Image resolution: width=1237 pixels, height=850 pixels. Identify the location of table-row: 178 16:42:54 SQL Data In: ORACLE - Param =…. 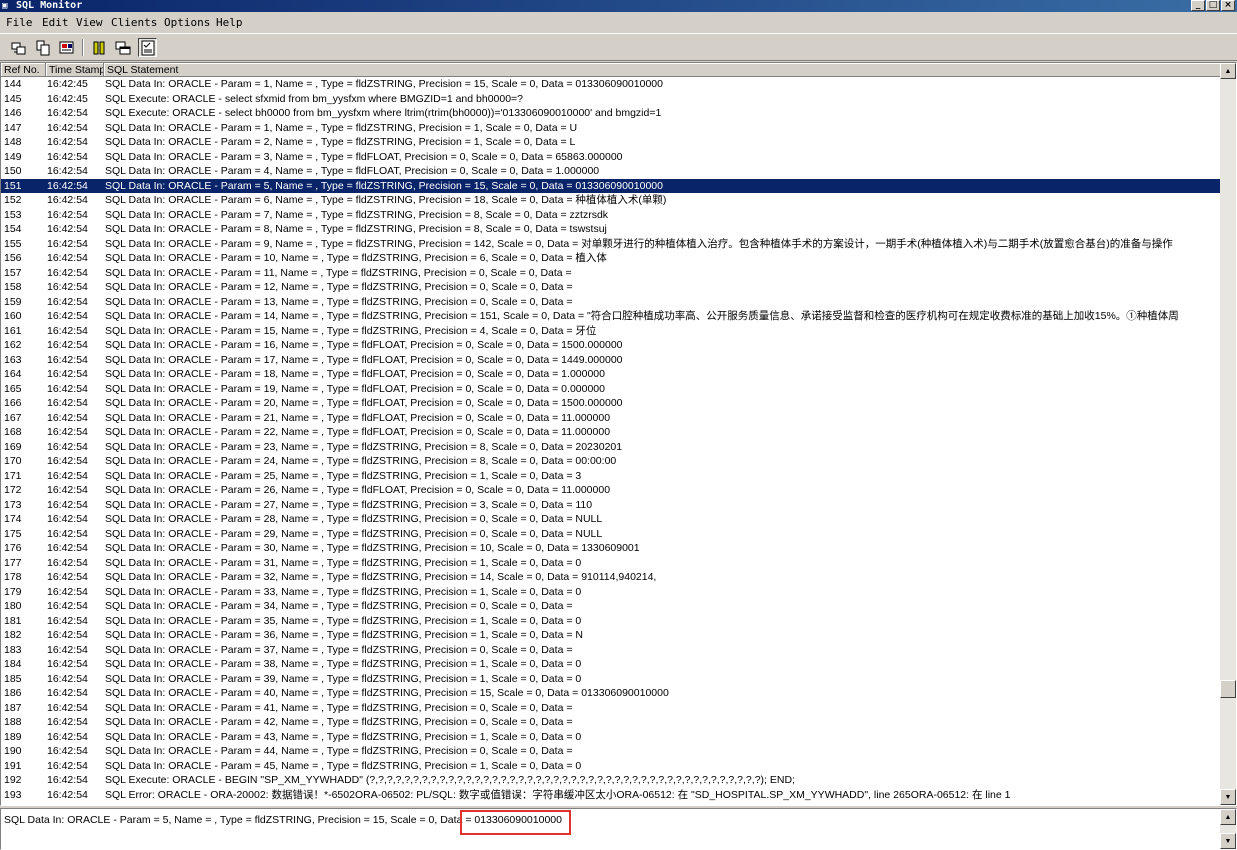
(612, 577).